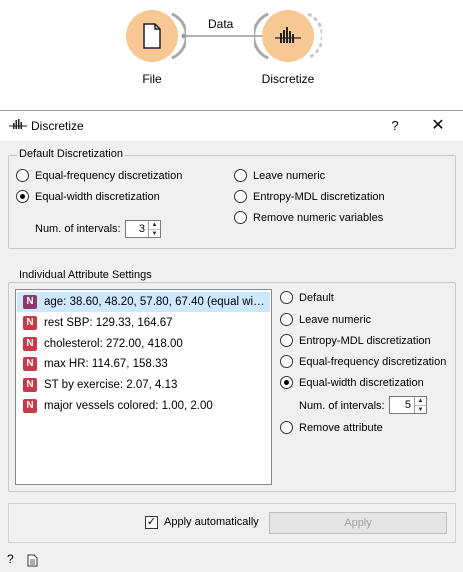 This screenshot has width=463, height=572. I want to click on list-item: N cholesterol: 272.00, 418.00, so click(143, 344).